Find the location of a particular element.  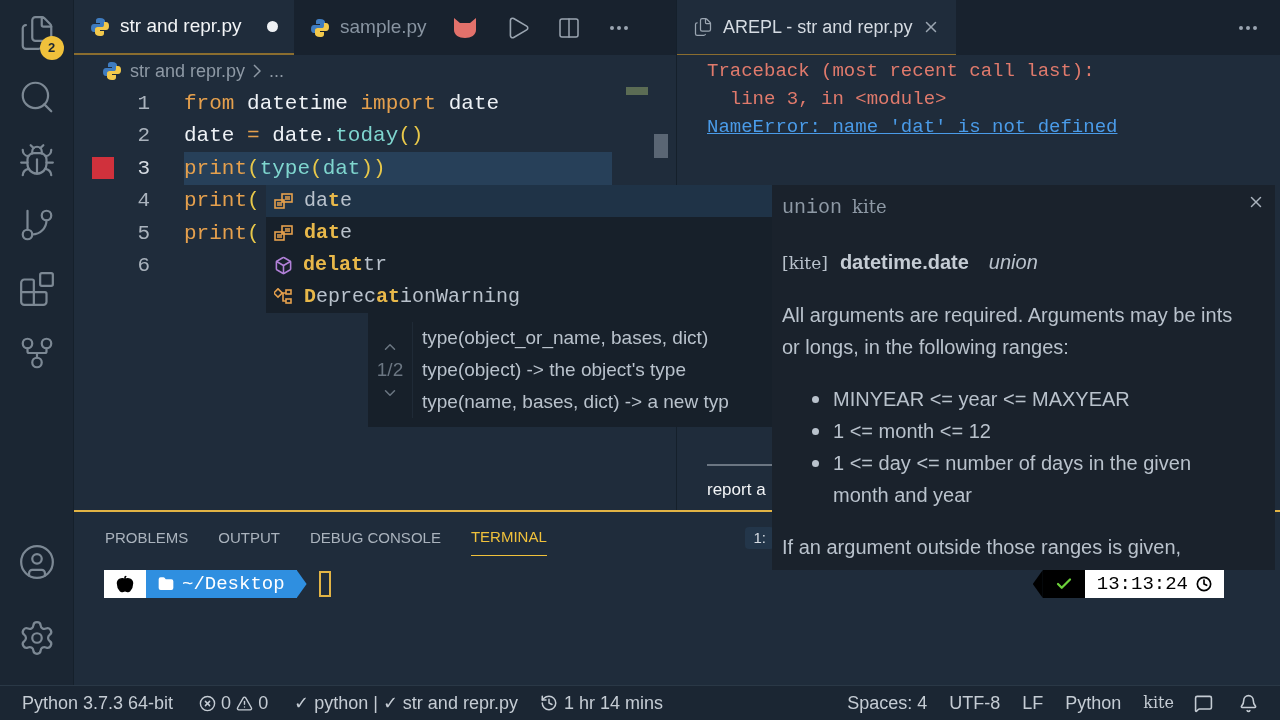

signature-line: type(object) -> the object's type is located at coordinates (554, 370).